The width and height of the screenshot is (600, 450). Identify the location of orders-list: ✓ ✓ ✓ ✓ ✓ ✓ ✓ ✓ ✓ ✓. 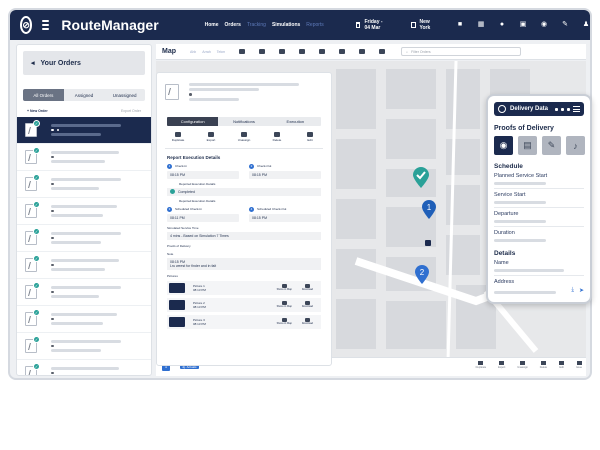
(84, 246).